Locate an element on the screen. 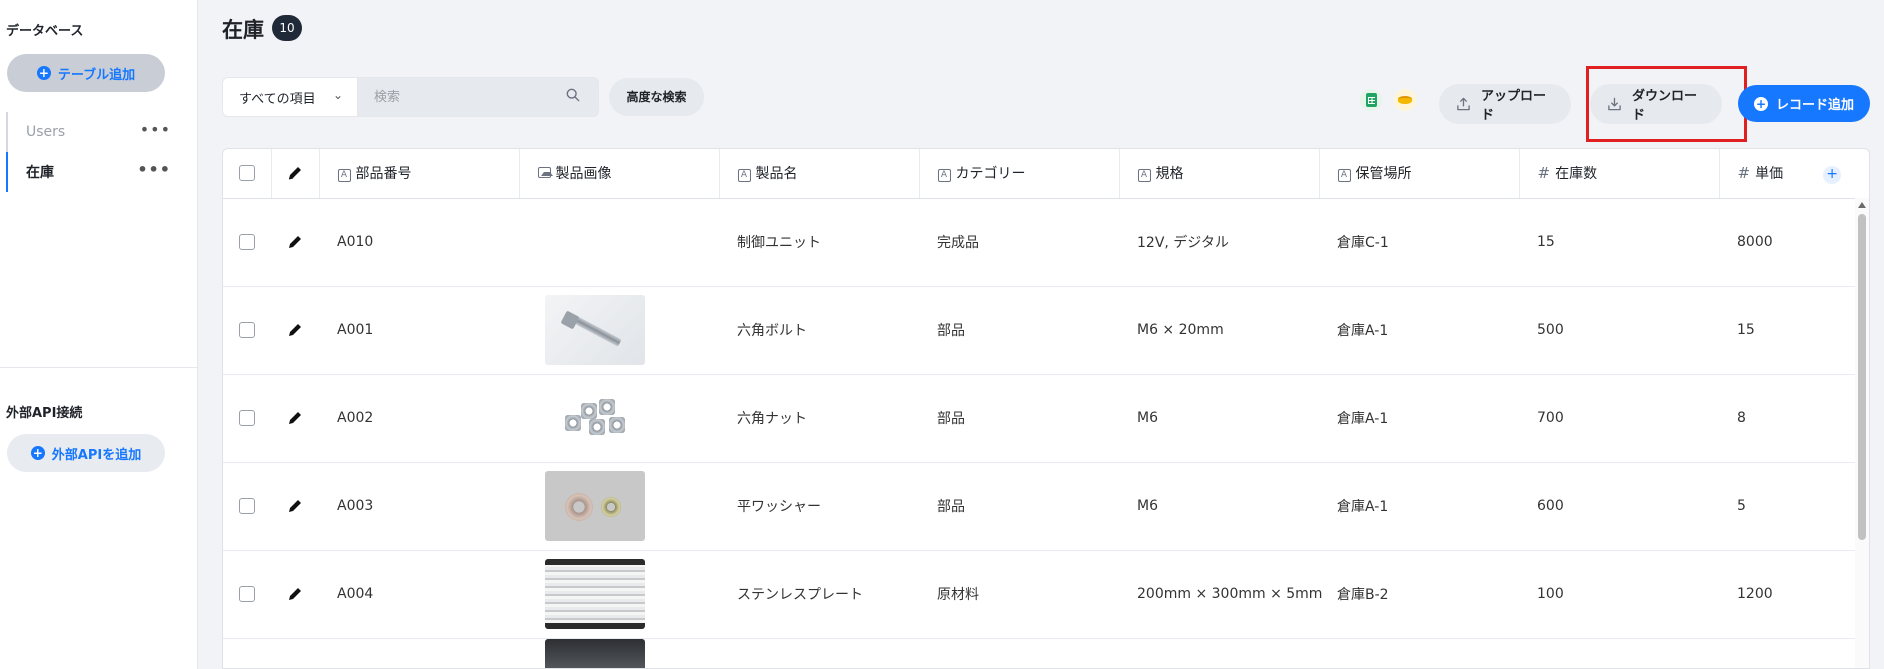 The image size is (1884, 669). add-table-button: + テーブル追加 is located at coordinates (86, 73).